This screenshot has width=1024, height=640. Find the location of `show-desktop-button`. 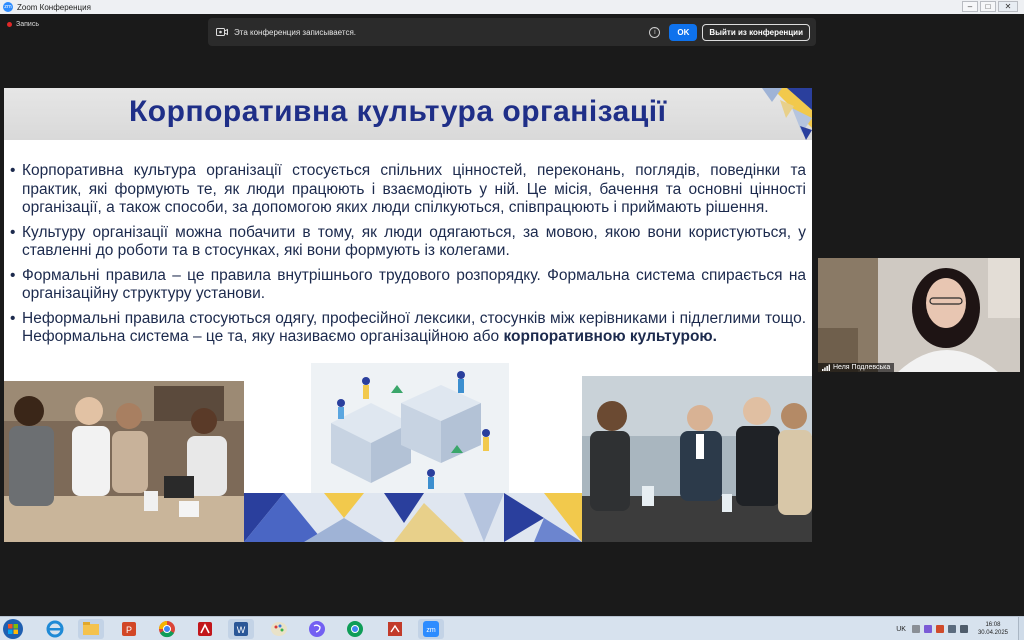

show-desktop-button is located at coordinates (1021, 628).